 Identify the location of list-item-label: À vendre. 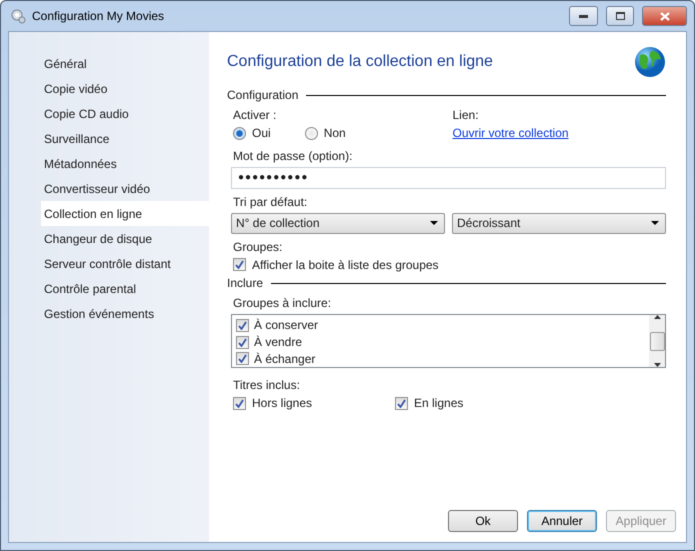
(278, 342).